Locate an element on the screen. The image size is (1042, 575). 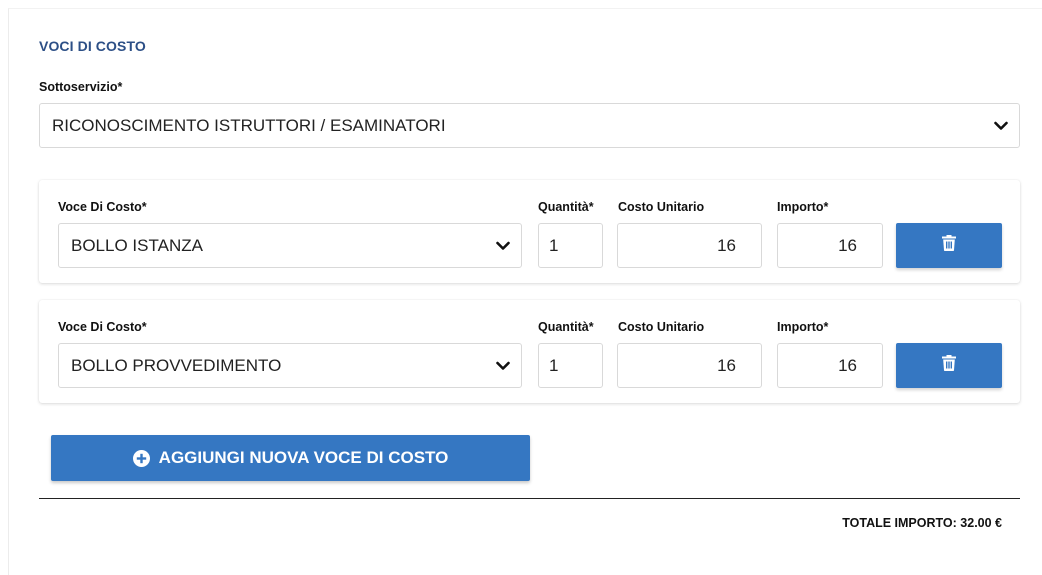
add-cost-item-label: AGGIUNGI NUOVA VOCE DI COSTO is located at coordinates (303, 457).